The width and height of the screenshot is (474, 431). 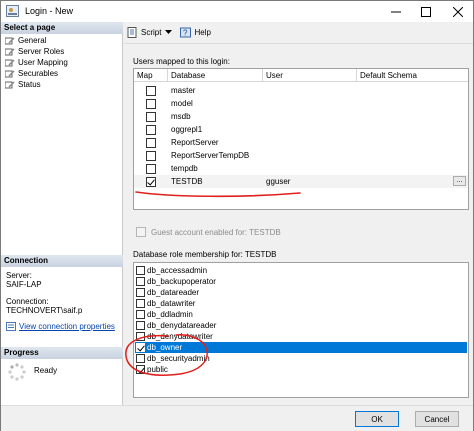 I want to click on minimize-icon, so click(x=396, y=11).